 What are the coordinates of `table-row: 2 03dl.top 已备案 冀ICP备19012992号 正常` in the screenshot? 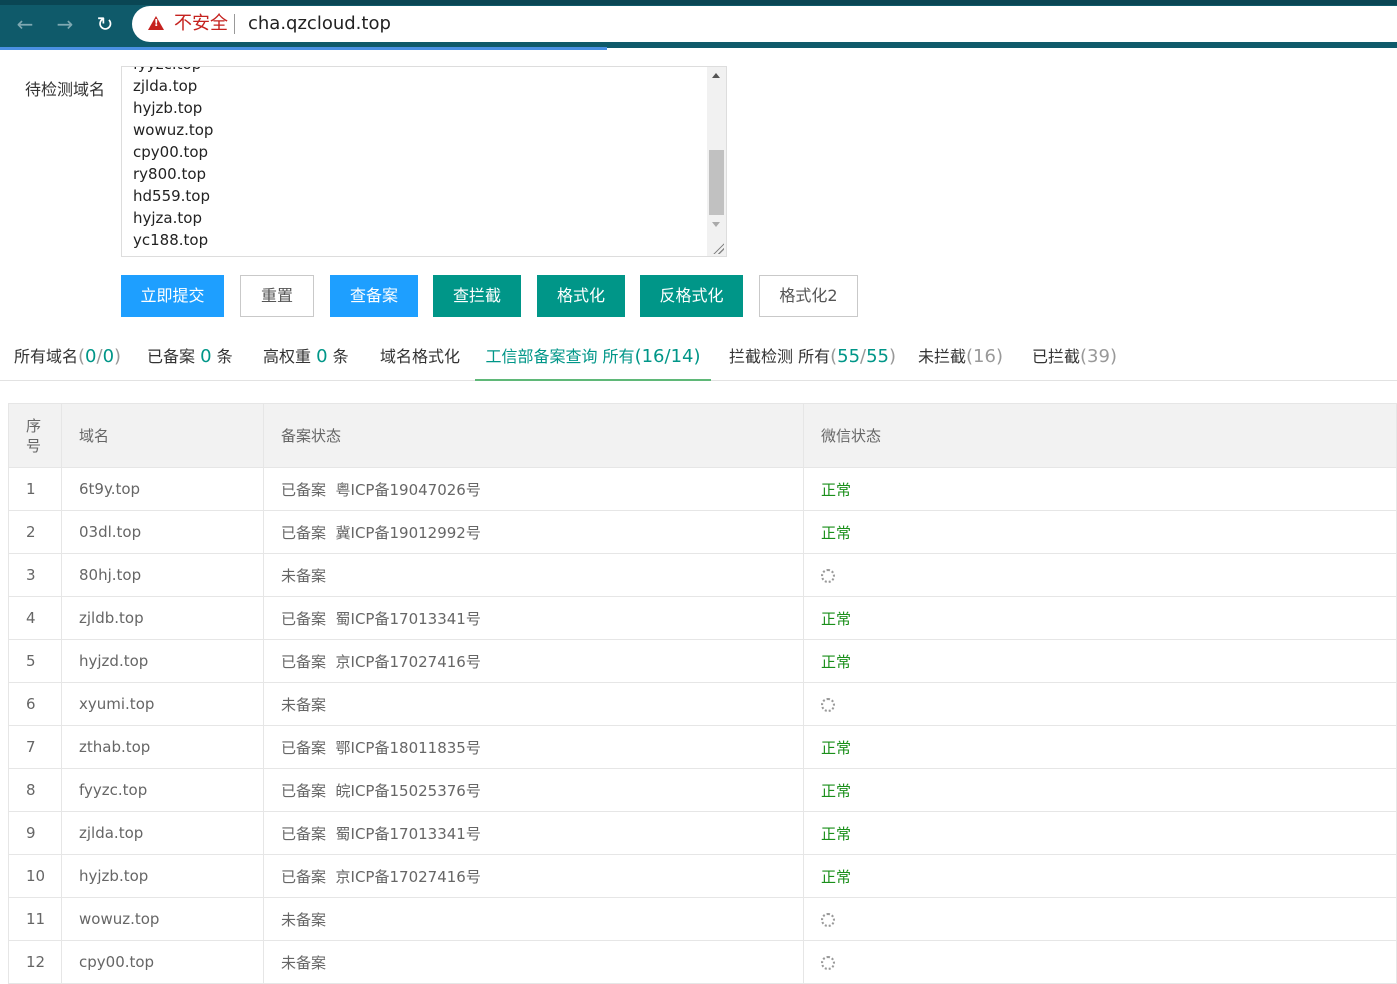 It's located at (702, 532).